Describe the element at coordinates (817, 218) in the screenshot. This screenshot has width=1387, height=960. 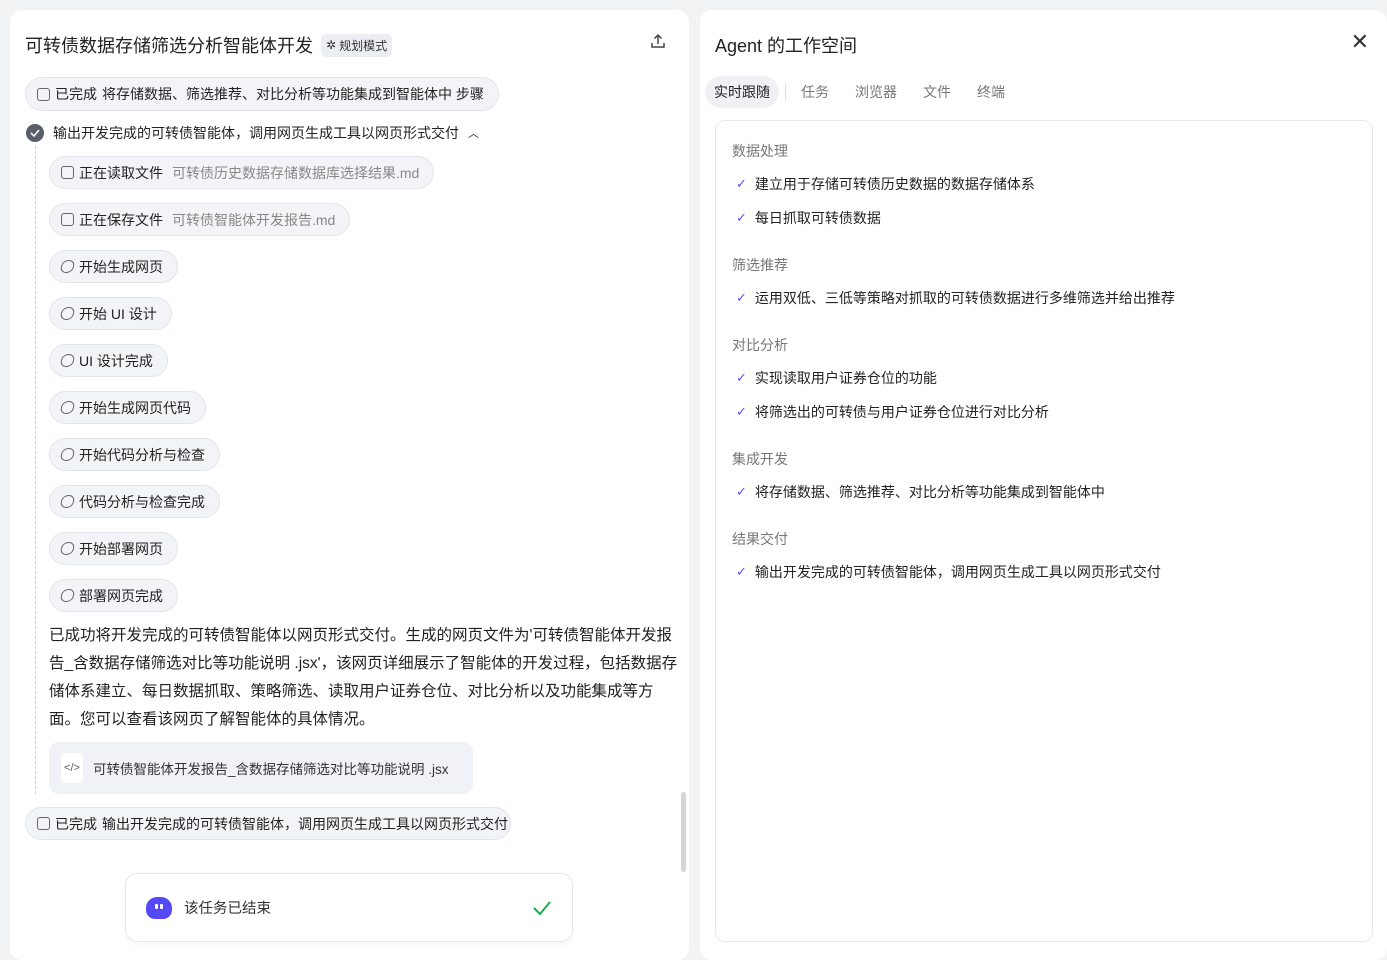
I see `plan-item-text: 每日抓取可转债数据` at that location.